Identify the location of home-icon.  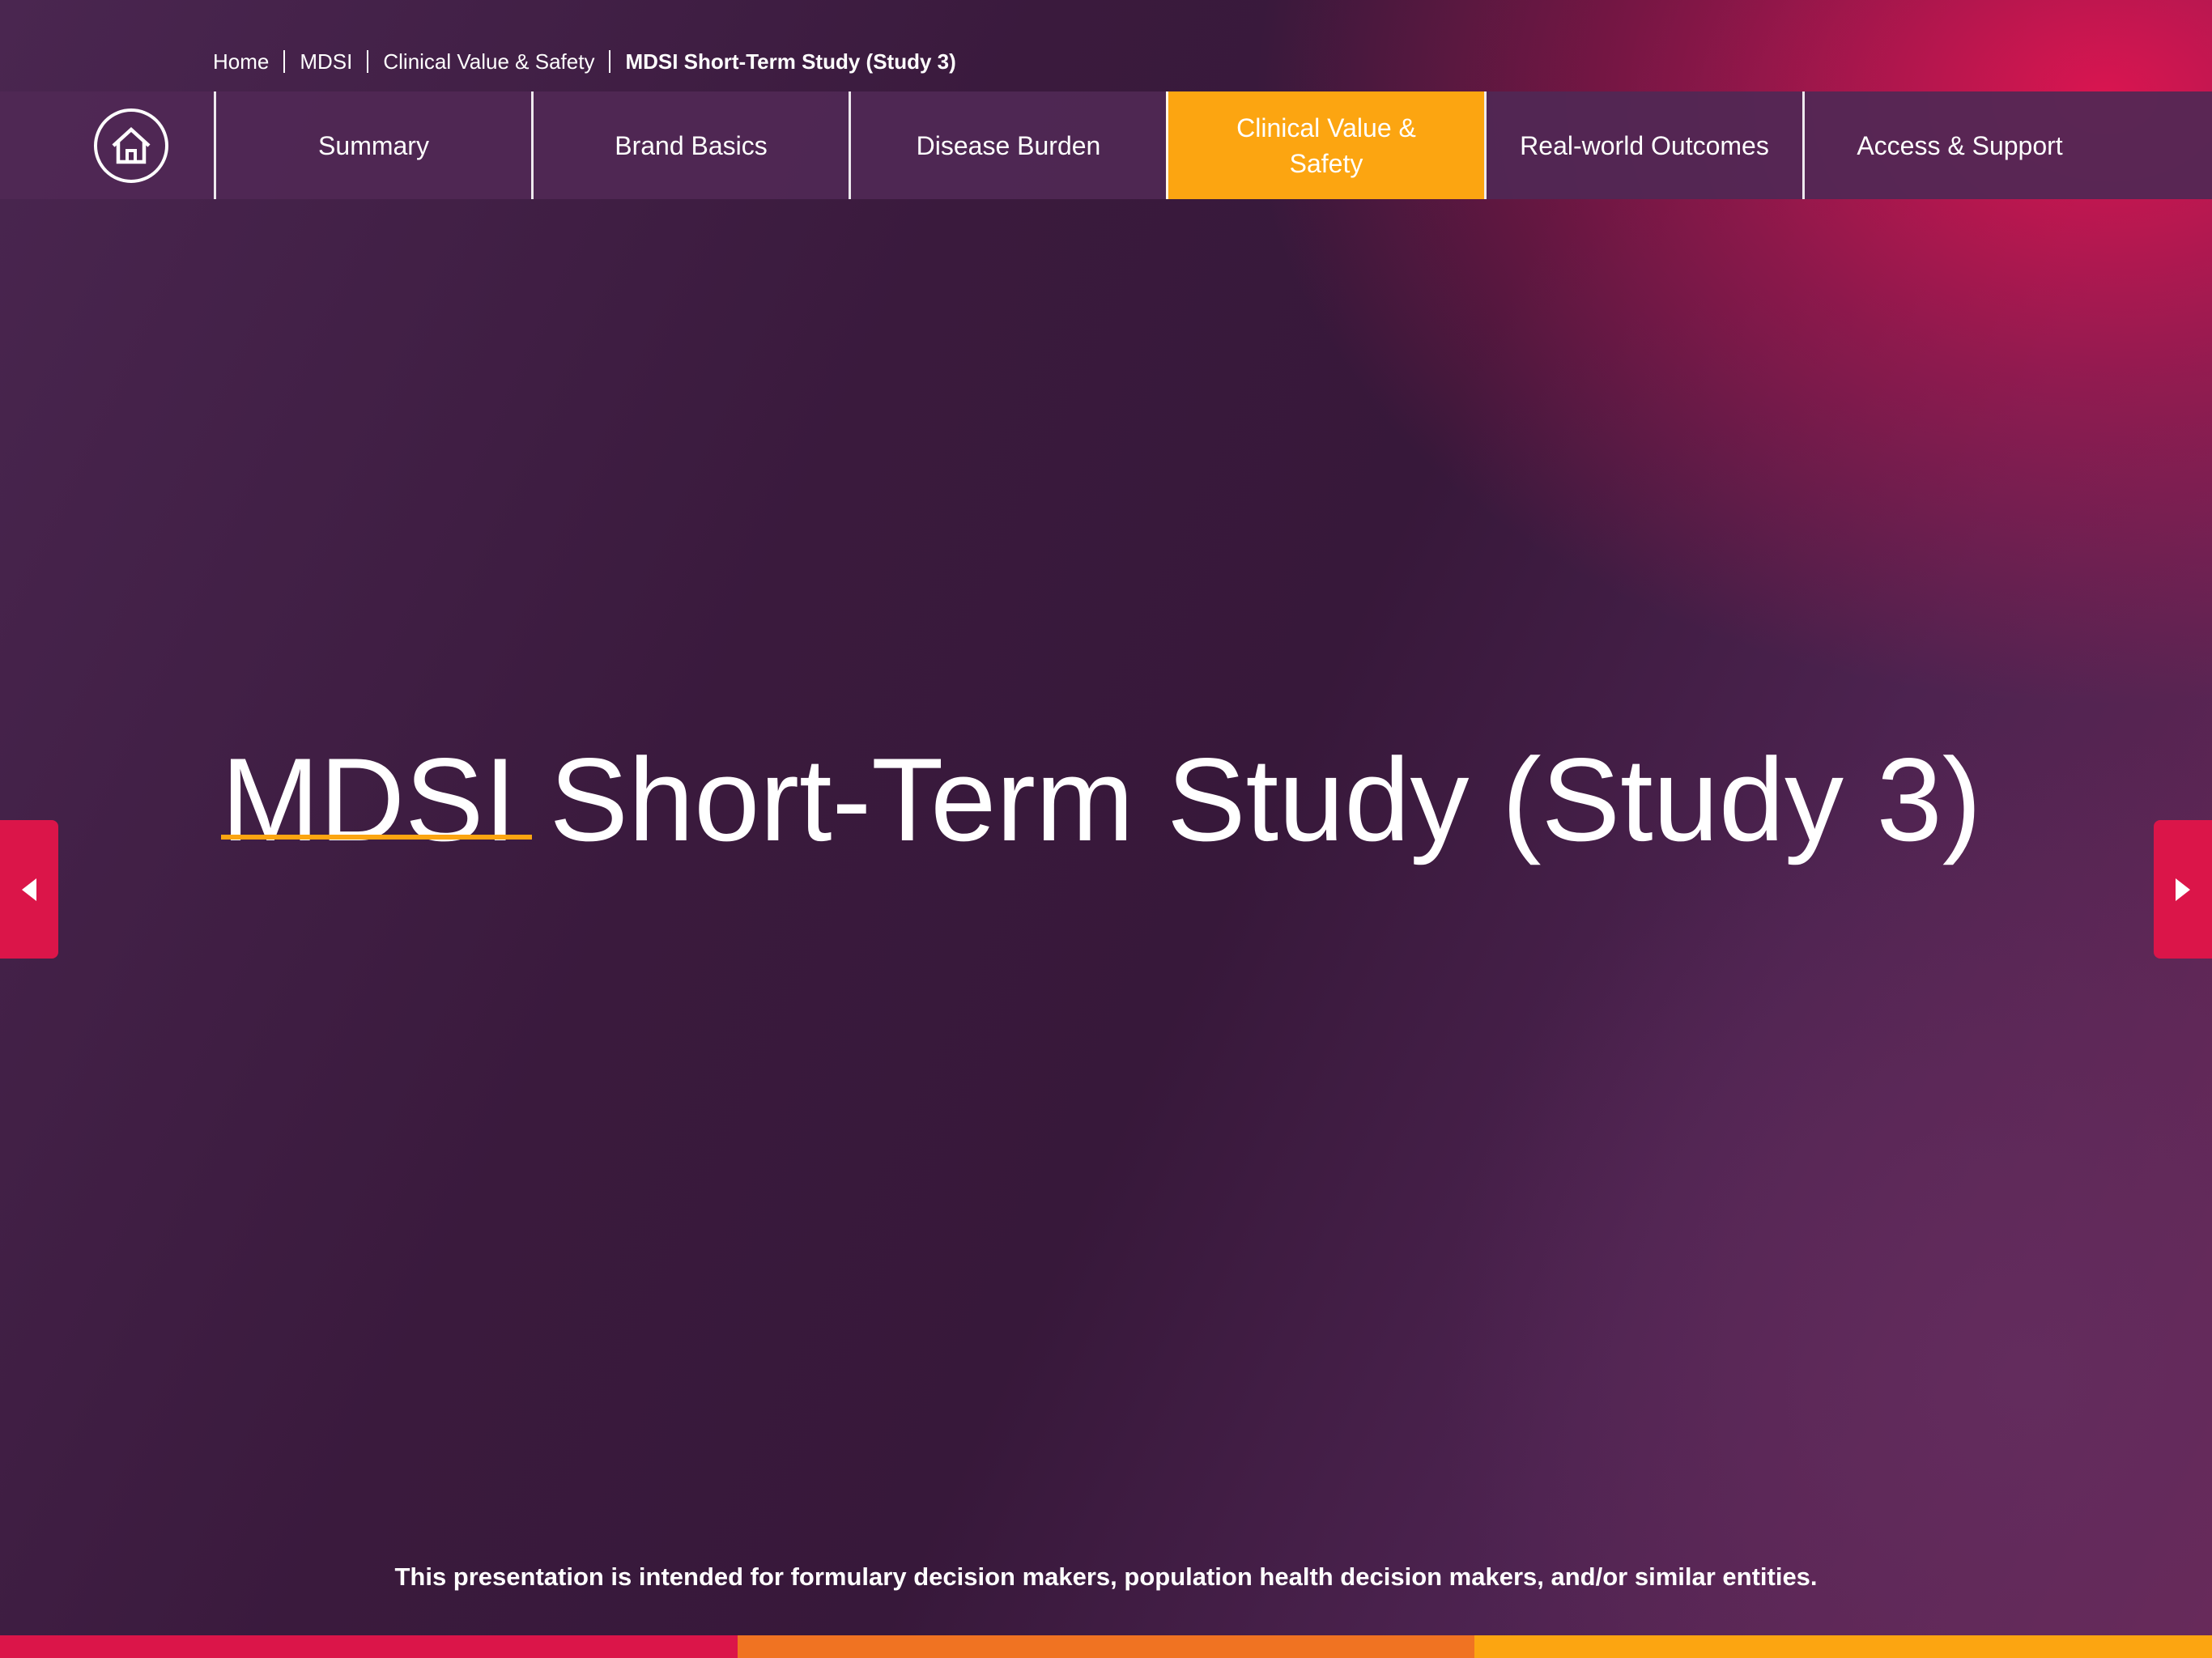
(131, 145).